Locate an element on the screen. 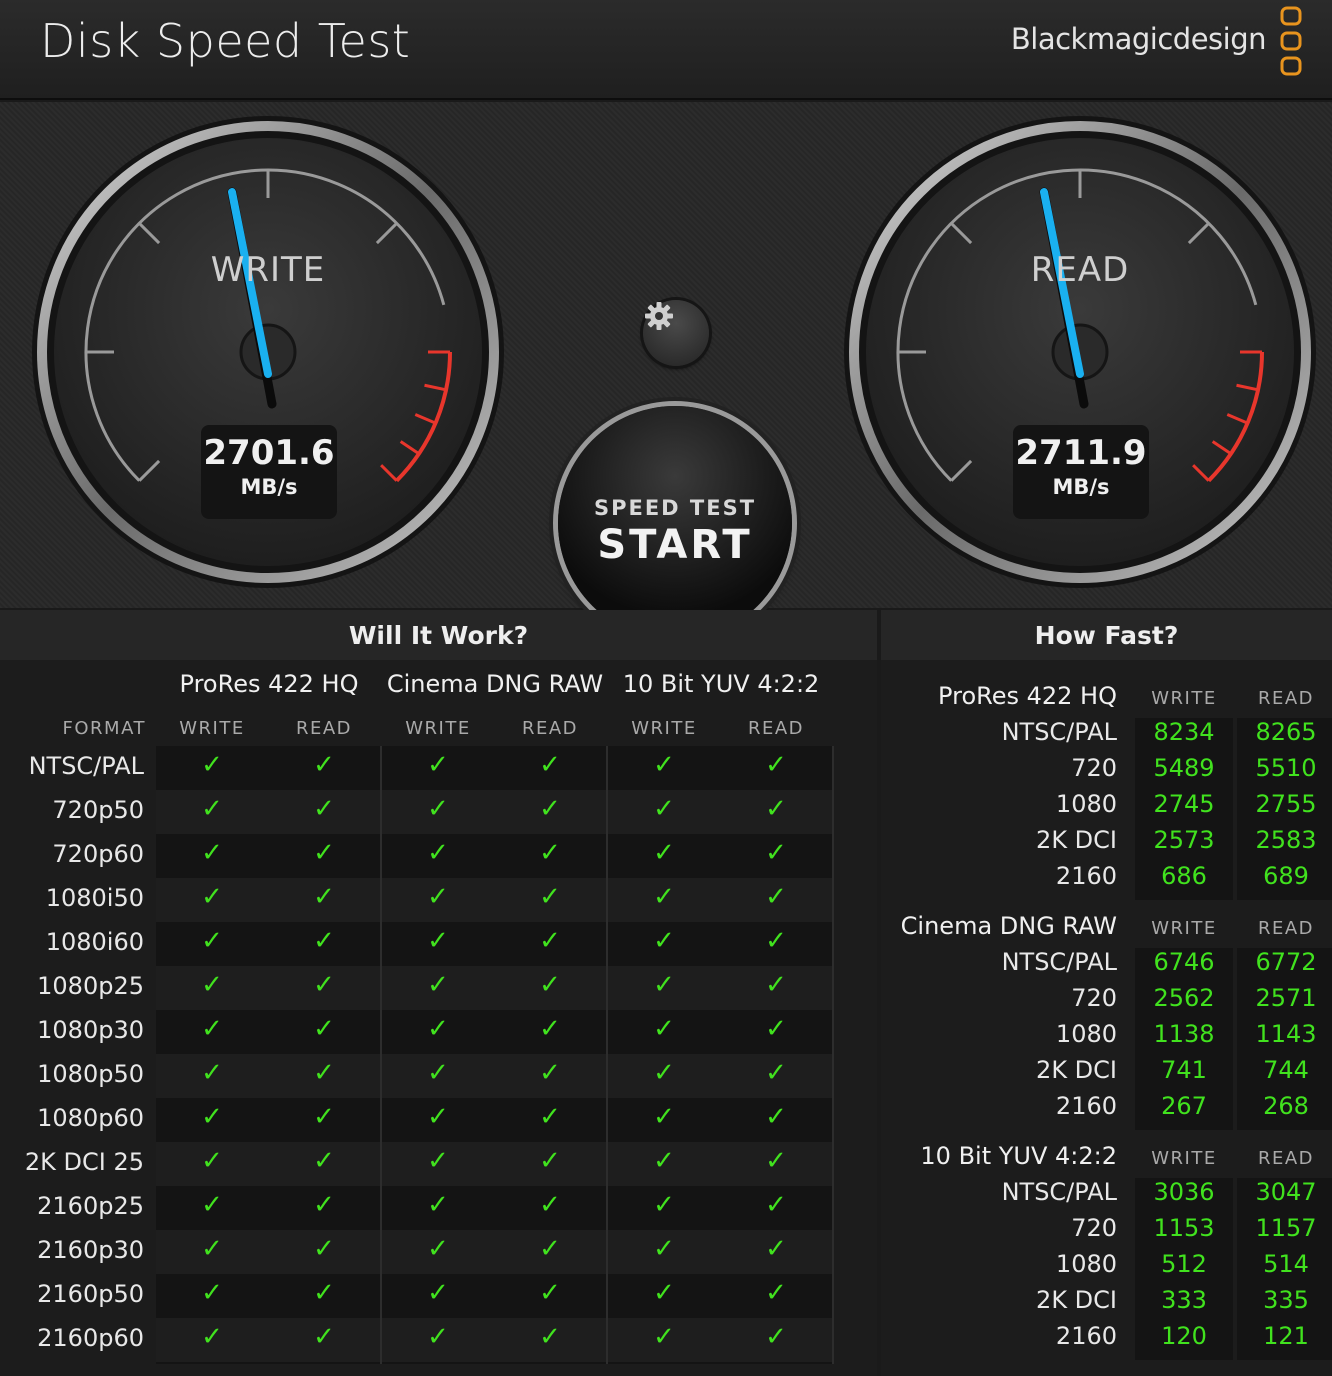 This screenshot has width=1332, height=1376. how-fast-write-fps: 2562 is located at coordinates (1184, 998).